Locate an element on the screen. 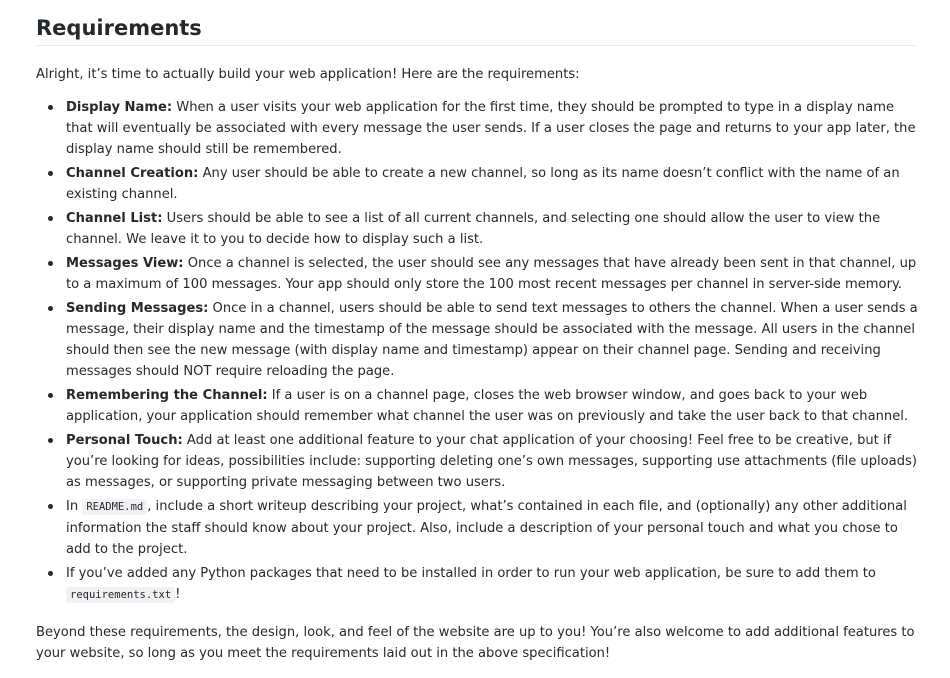 The height and width of the screenshot is (678, 950). term-label: Personal Touch: is located at coordinates (124, 440).